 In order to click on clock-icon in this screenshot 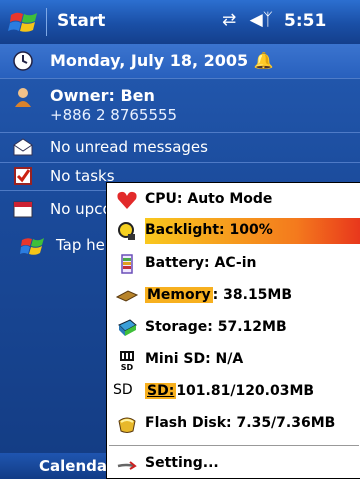, I will do `click(23, 61)`.